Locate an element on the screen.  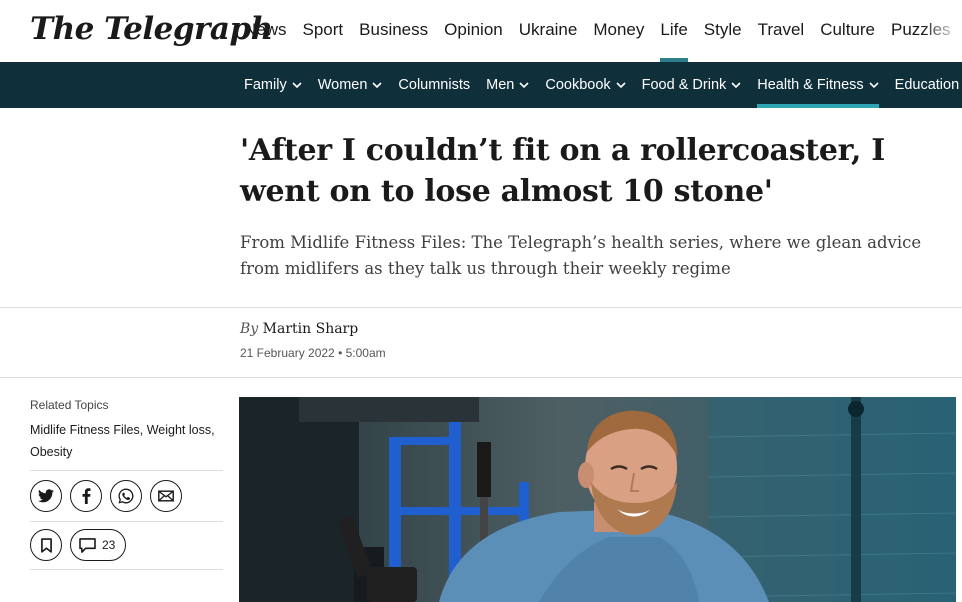
subnav-label: Family is located at coordinates (265, 85).